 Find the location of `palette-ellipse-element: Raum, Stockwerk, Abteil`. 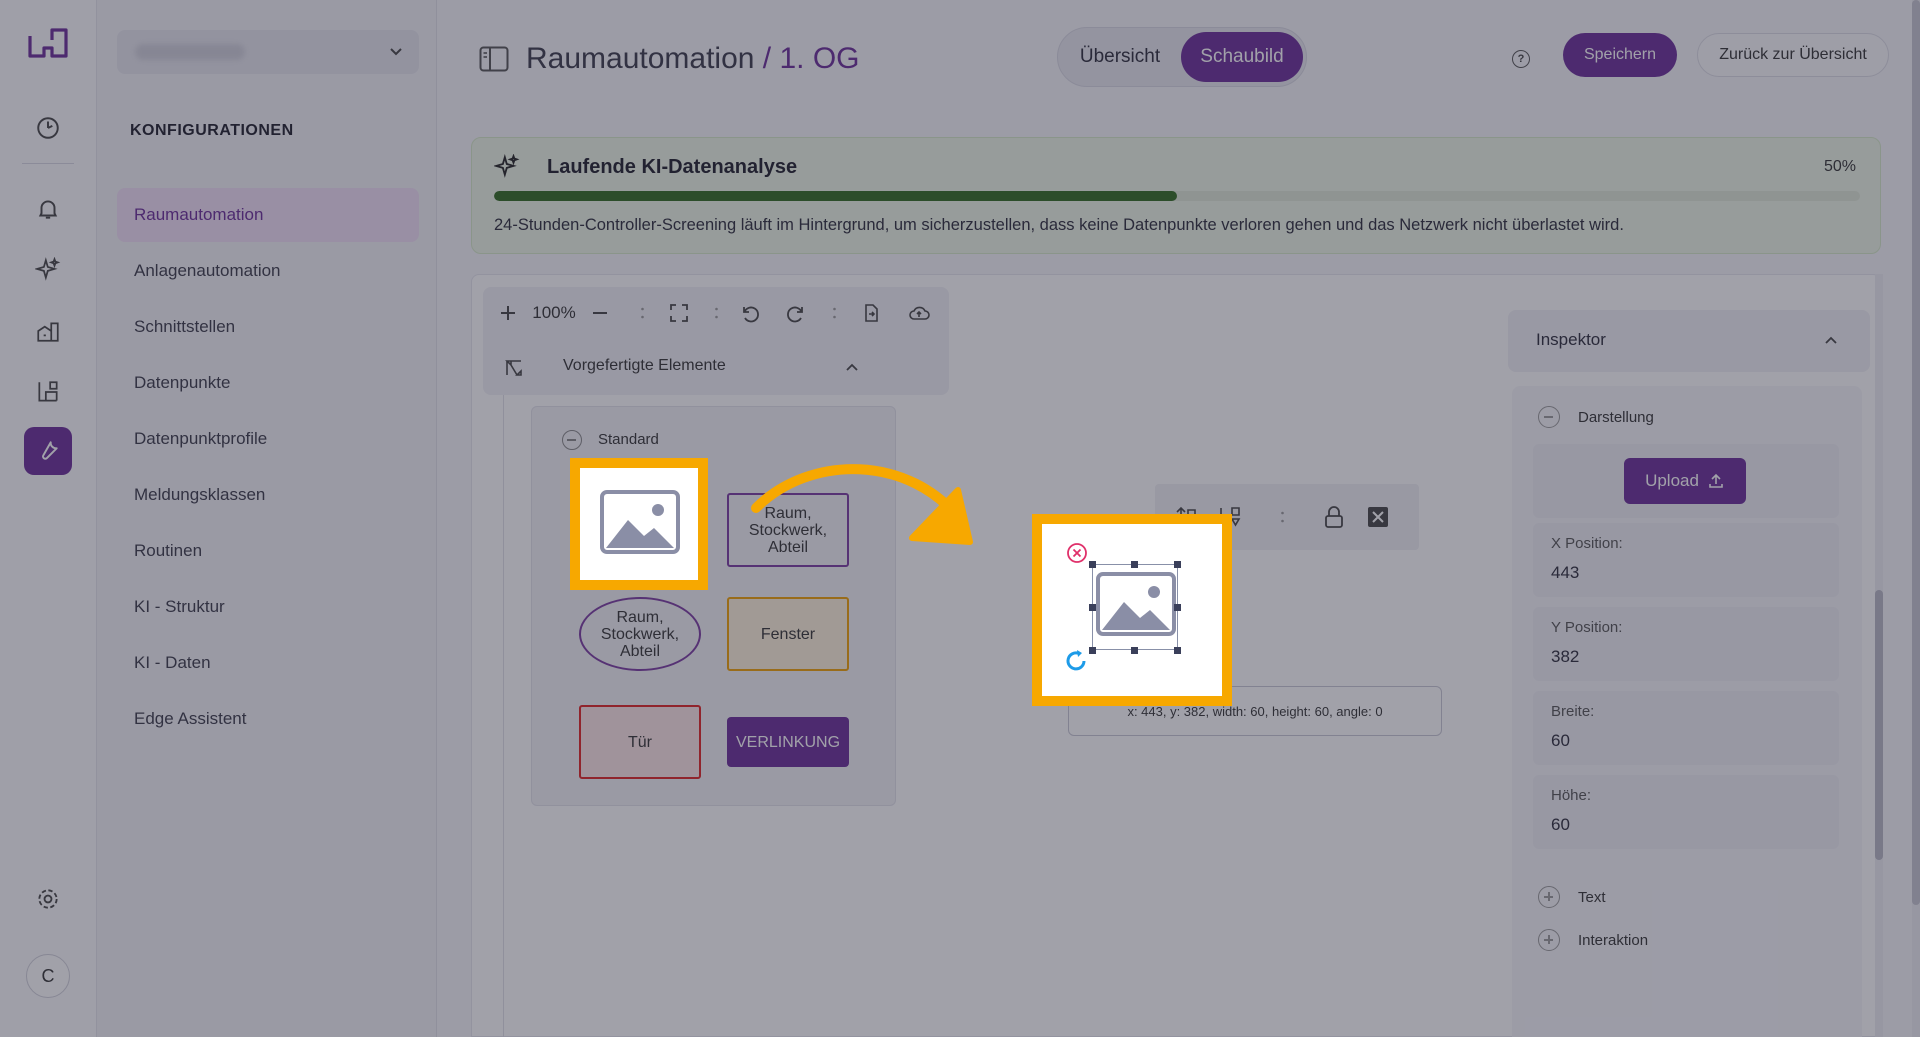

palette-ellipse-element: Raum, Stockwerk, Abteil is located at coordinates (640, 634).